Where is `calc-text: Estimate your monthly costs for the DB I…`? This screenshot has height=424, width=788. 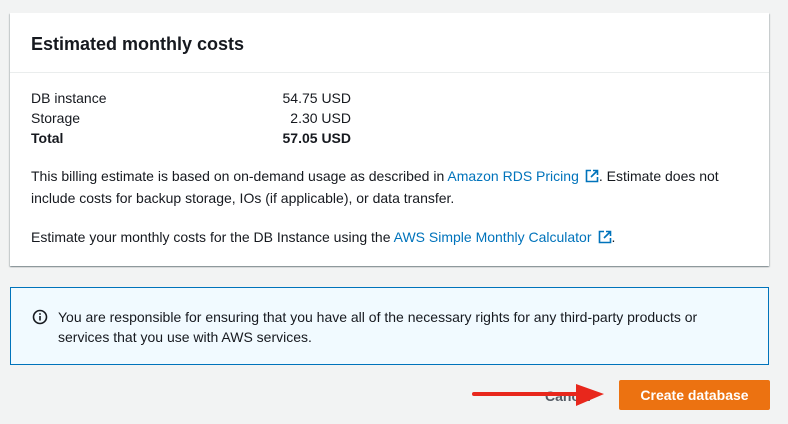
calc-text: Estimate your monthly costs for the DB I… is located at coordinates (212, 237).